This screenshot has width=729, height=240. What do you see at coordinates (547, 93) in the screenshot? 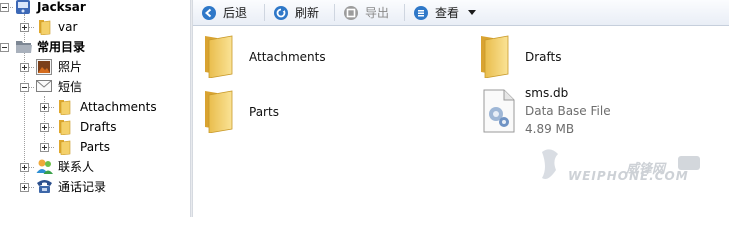
I see `item-name: sms.db` at bounding box center [547, 93].